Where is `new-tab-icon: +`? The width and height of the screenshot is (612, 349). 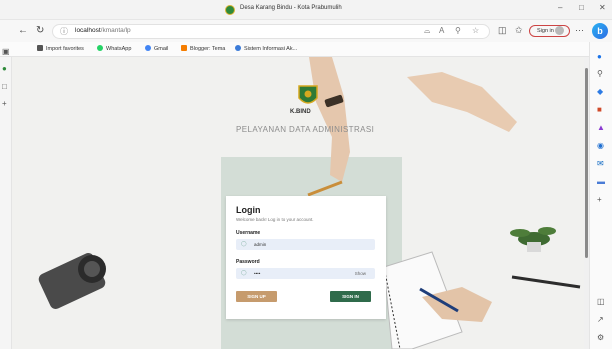
new-tab-icon: + is located at coordinates (4, 103).